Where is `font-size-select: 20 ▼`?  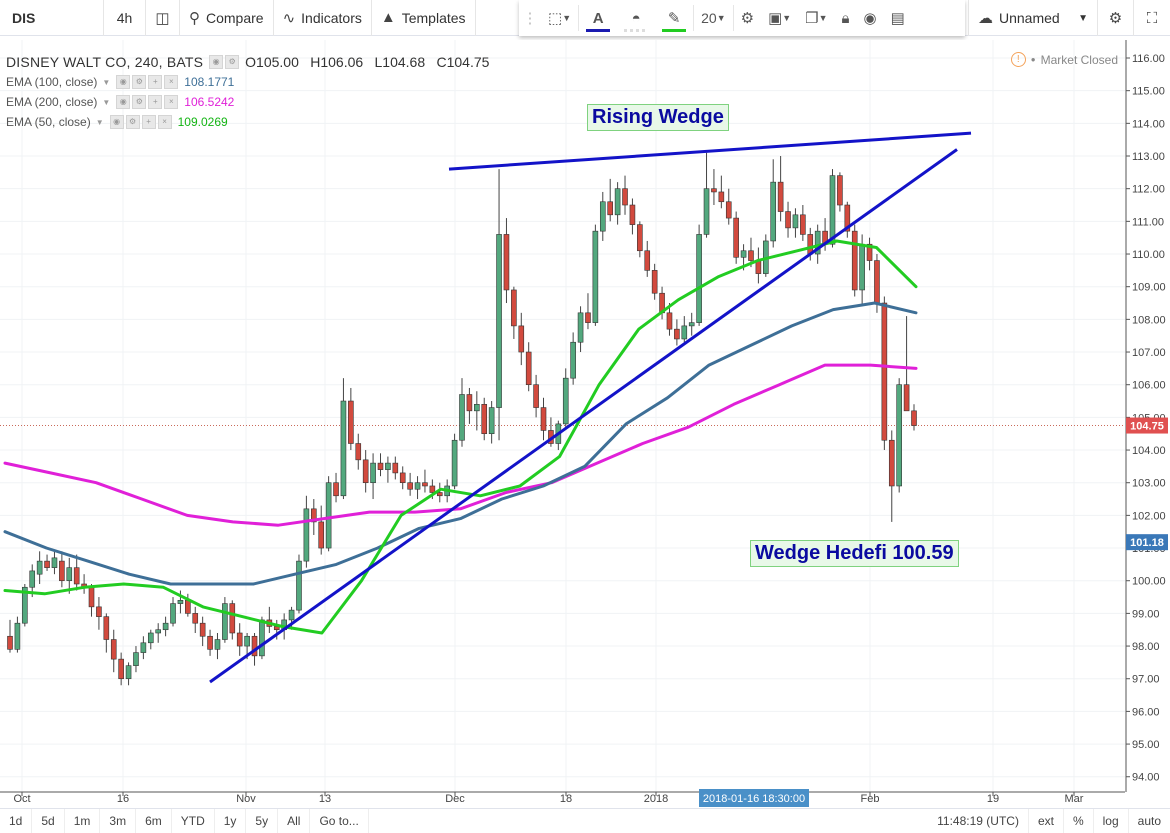 font-size-select: 20 ▼ is located at coordinates (713, 18).